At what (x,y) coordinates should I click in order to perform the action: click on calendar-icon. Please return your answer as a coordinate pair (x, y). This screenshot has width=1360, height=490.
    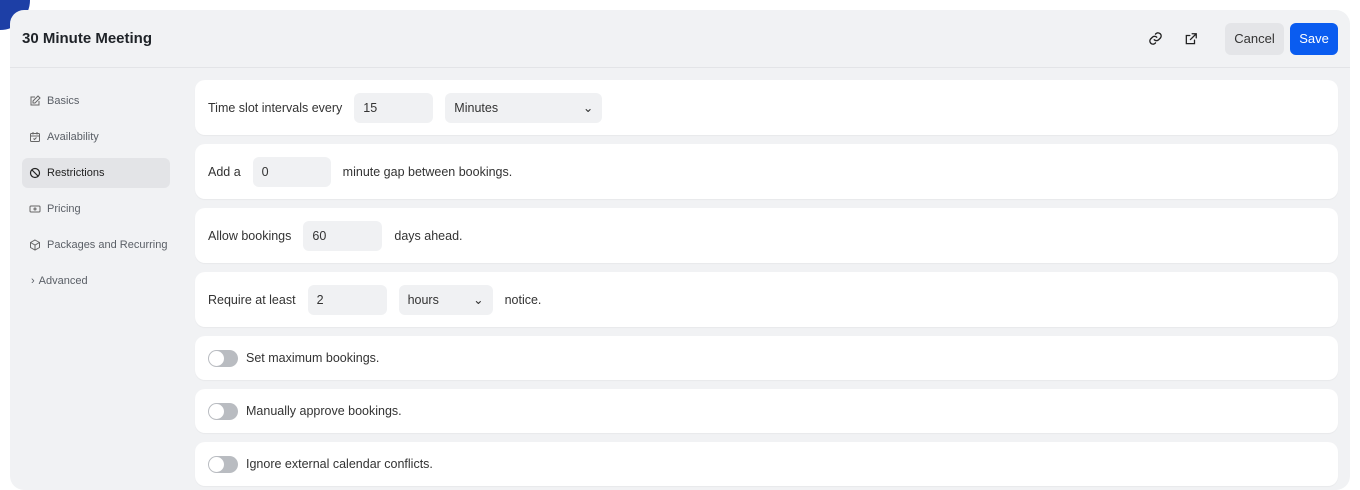
    Looking at the image, I should click on (35, 137).